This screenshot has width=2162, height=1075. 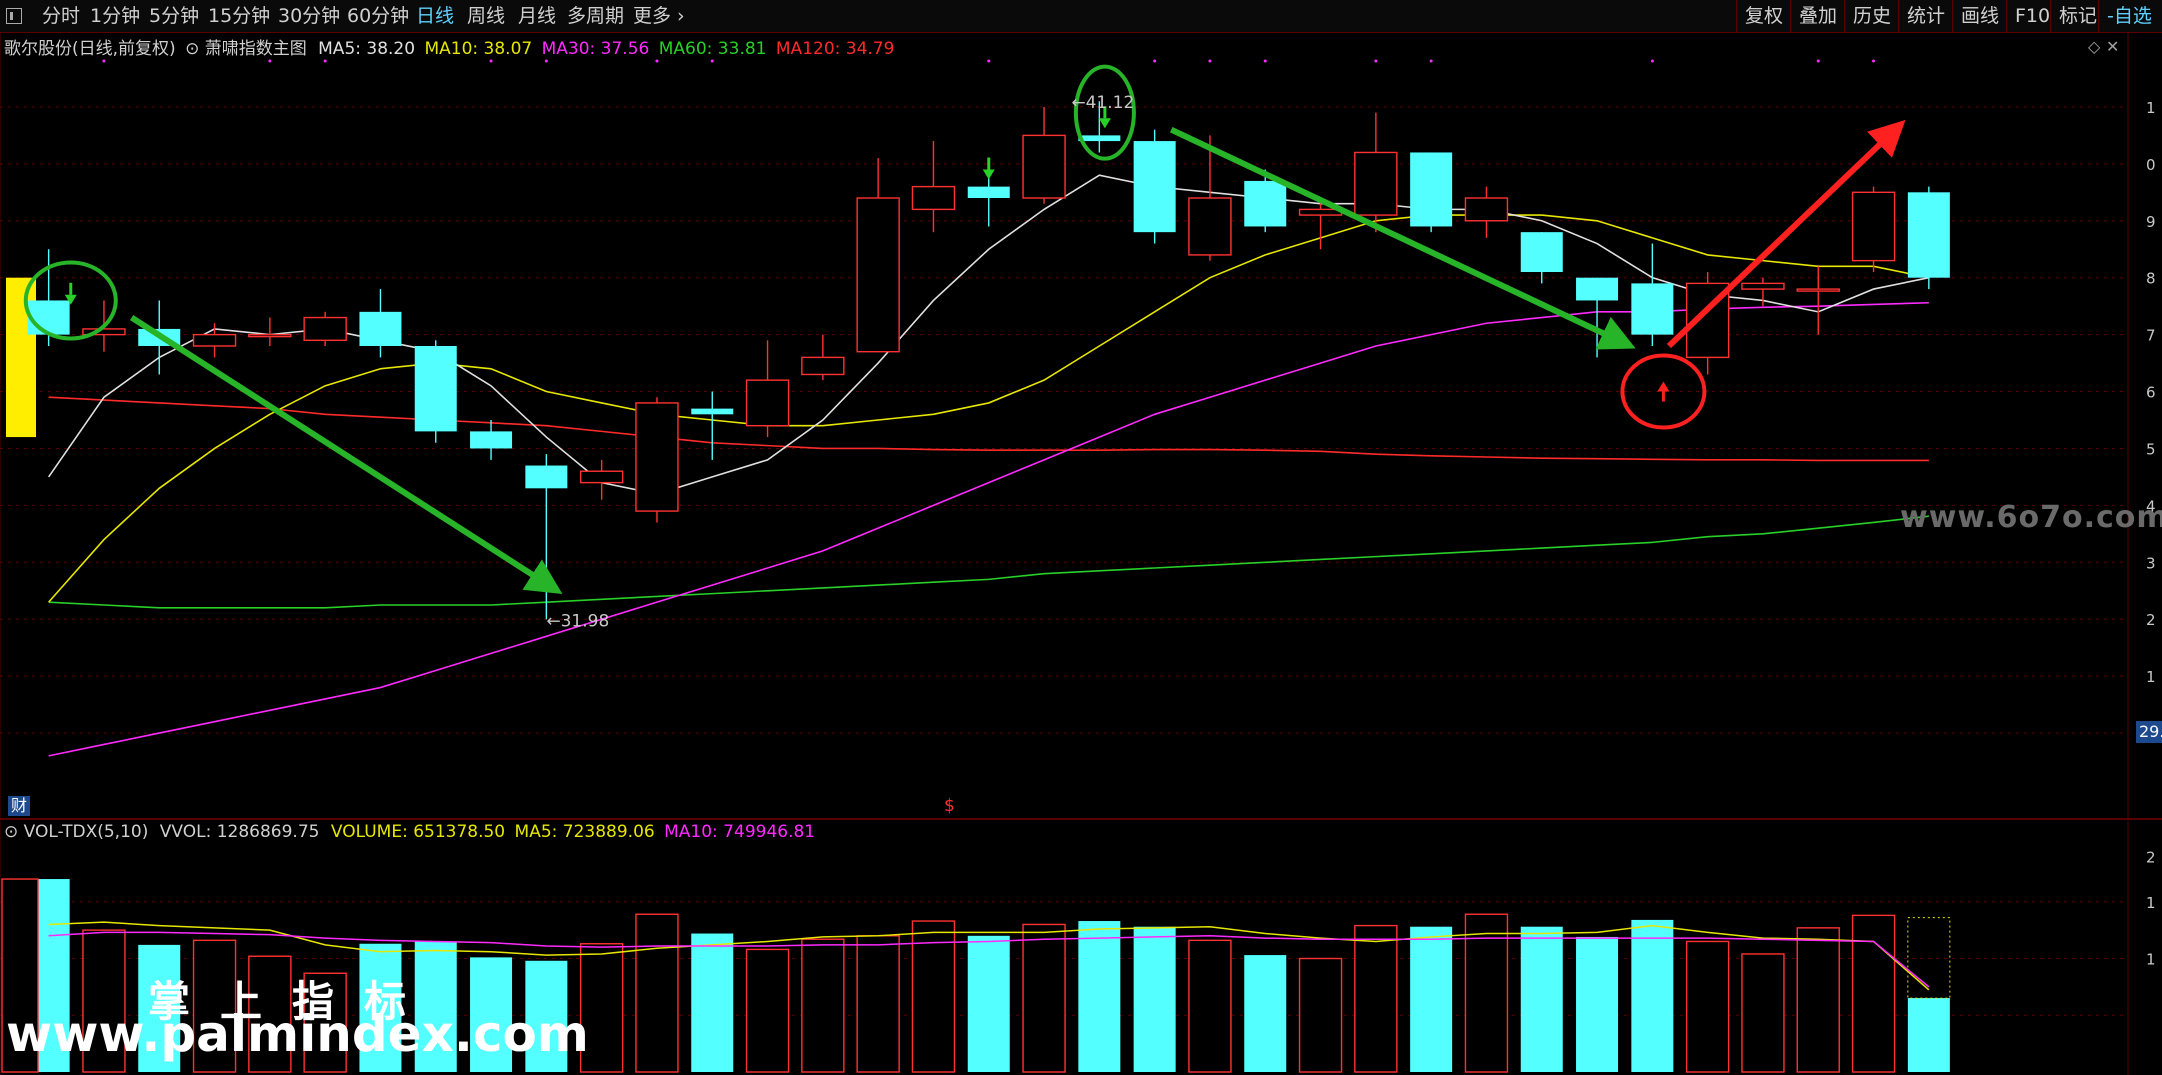 What do you see at coordinates (1102, 103) in the screenshot?
I see `high-price-label: ←41.12` at bounding box center [1102, 103].